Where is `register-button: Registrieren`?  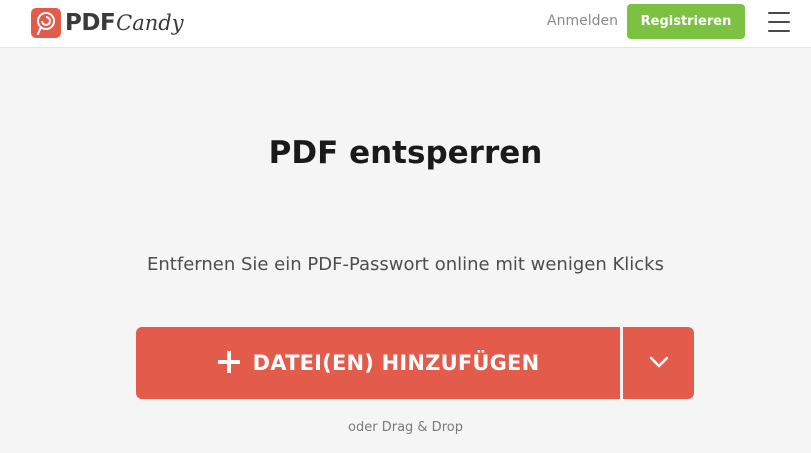 register-button: Registrieren is located at coordinates (686, 21).